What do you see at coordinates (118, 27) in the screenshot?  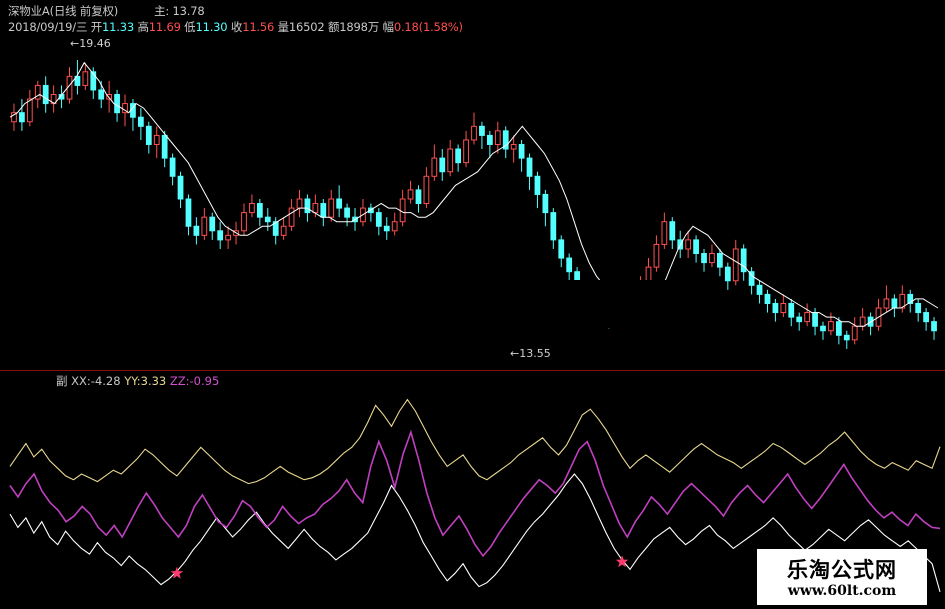 I see `open-value: 11.33` at bounding box center [118, 27].